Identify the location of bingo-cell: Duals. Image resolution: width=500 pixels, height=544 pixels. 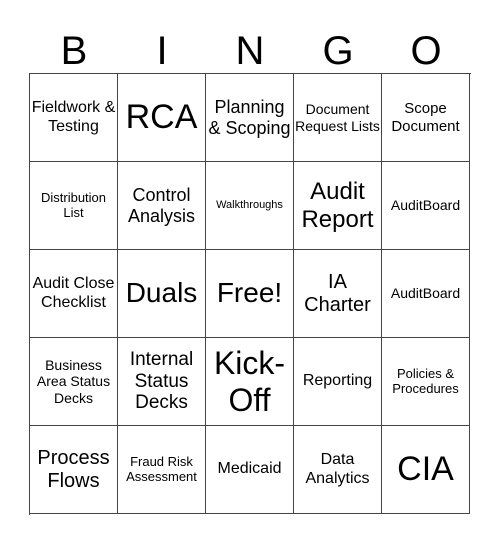
(162, 294).